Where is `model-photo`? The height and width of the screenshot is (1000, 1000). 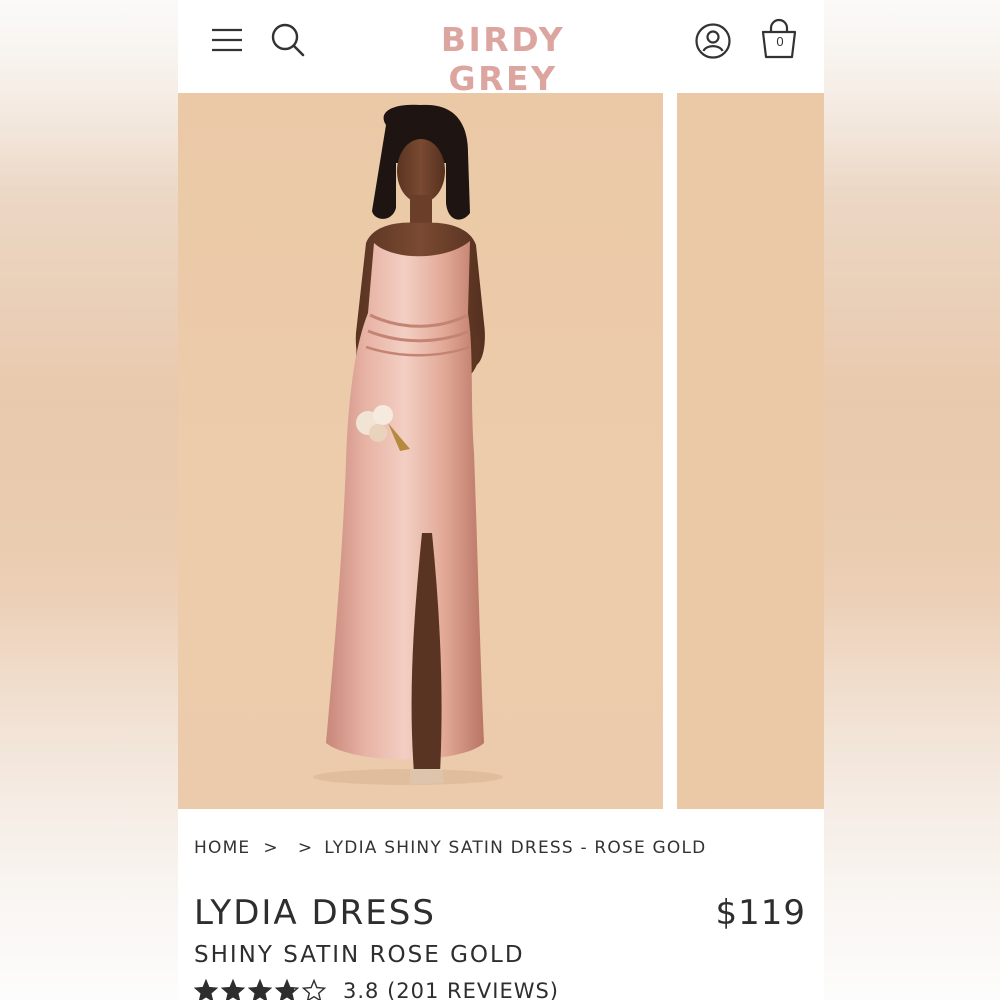
model-photo is located at coordinates (408, 444).